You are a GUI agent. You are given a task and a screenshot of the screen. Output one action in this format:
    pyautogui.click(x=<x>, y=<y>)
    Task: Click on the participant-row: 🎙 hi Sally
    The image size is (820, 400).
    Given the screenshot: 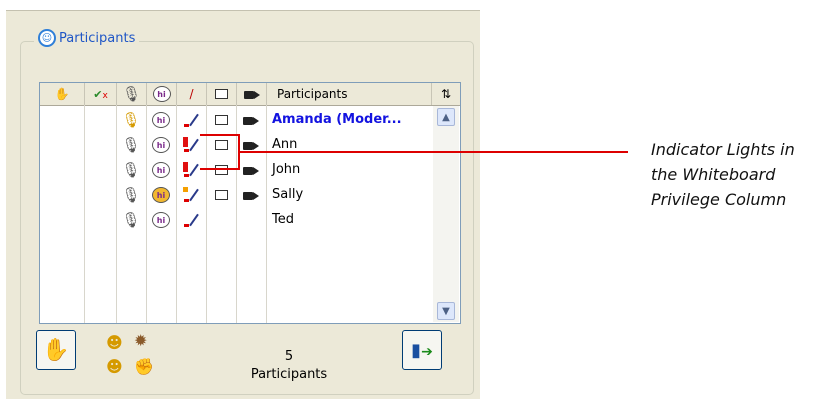 What is the action you would take?
    pyautogui.click(x=236, y=195)
    